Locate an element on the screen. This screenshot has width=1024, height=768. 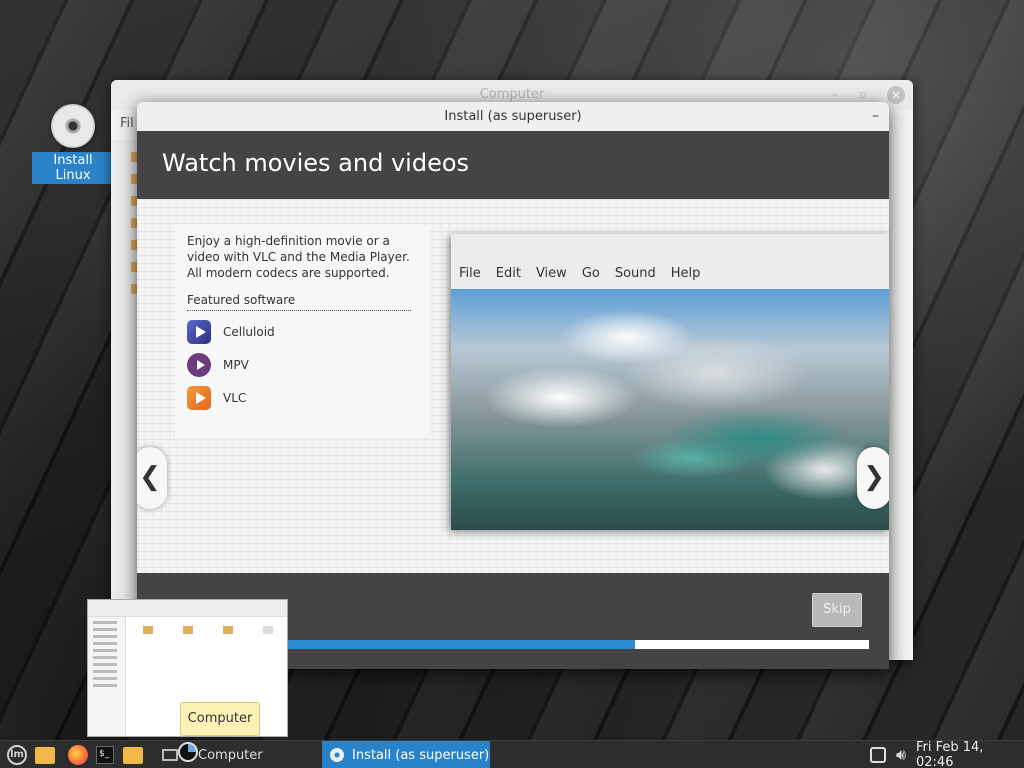
celluloid-icon is located at coordinates (199, 332).